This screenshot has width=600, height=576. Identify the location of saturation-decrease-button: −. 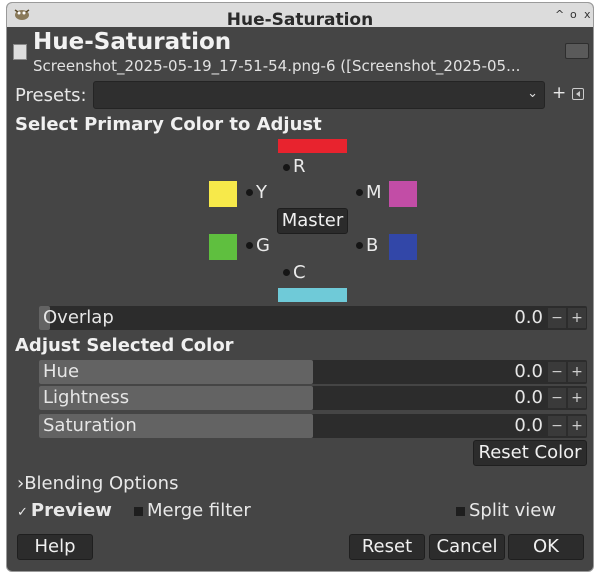
(557, 426).